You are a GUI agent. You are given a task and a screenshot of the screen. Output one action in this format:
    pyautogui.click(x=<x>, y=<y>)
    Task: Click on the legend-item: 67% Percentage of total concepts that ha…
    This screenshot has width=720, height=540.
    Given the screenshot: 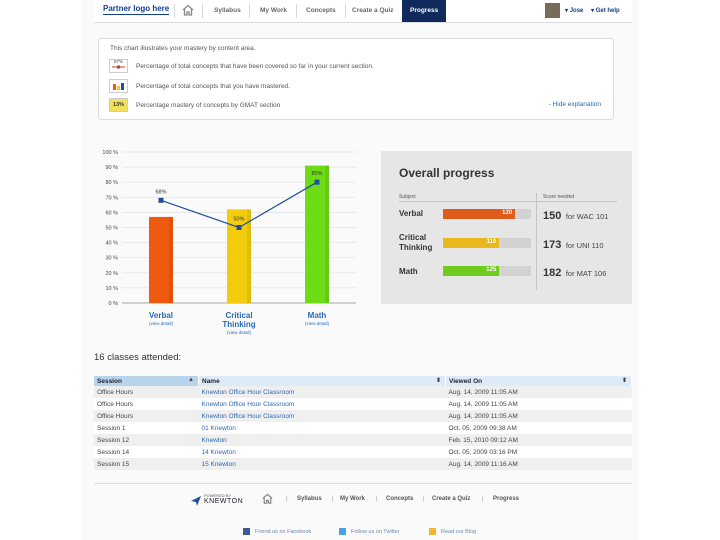 What is the action you would take?
    pyautogui.click(x=241, y=66)
    